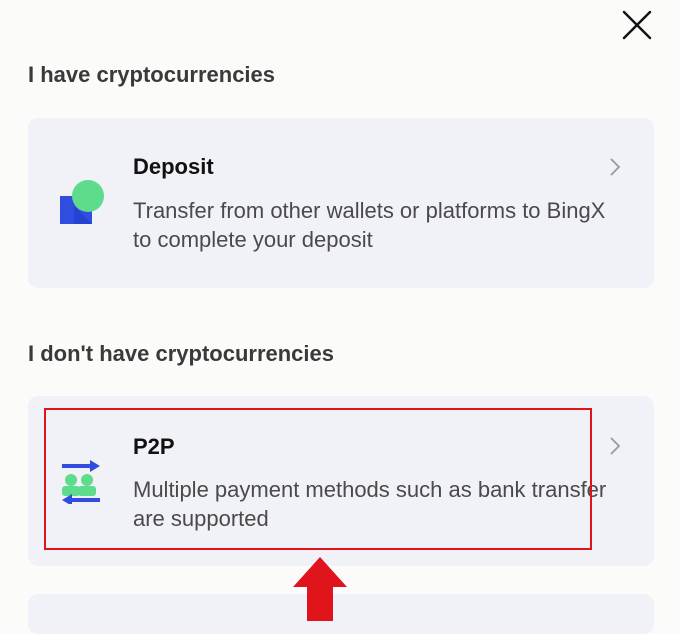 The image size is (680, 634). I want to click on section-title-no-crypto: I don't have cryptocurrencies, so click(181, 353).